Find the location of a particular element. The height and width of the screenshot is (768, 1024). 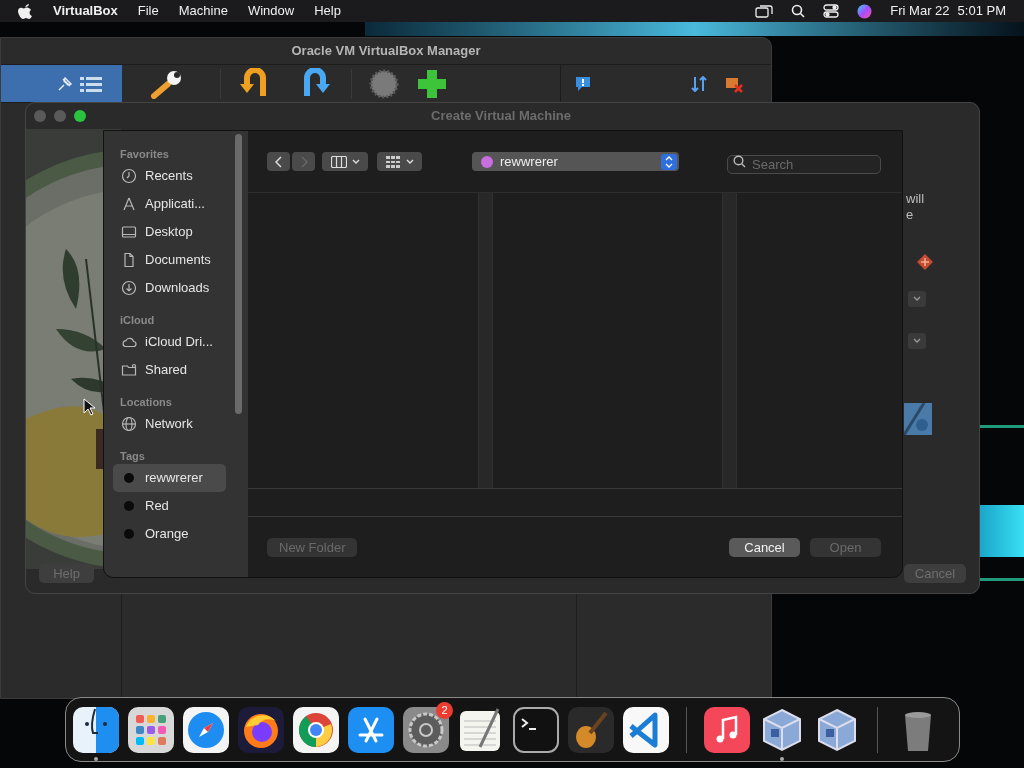

menu-item: Help is located at coordinates (327, 11).